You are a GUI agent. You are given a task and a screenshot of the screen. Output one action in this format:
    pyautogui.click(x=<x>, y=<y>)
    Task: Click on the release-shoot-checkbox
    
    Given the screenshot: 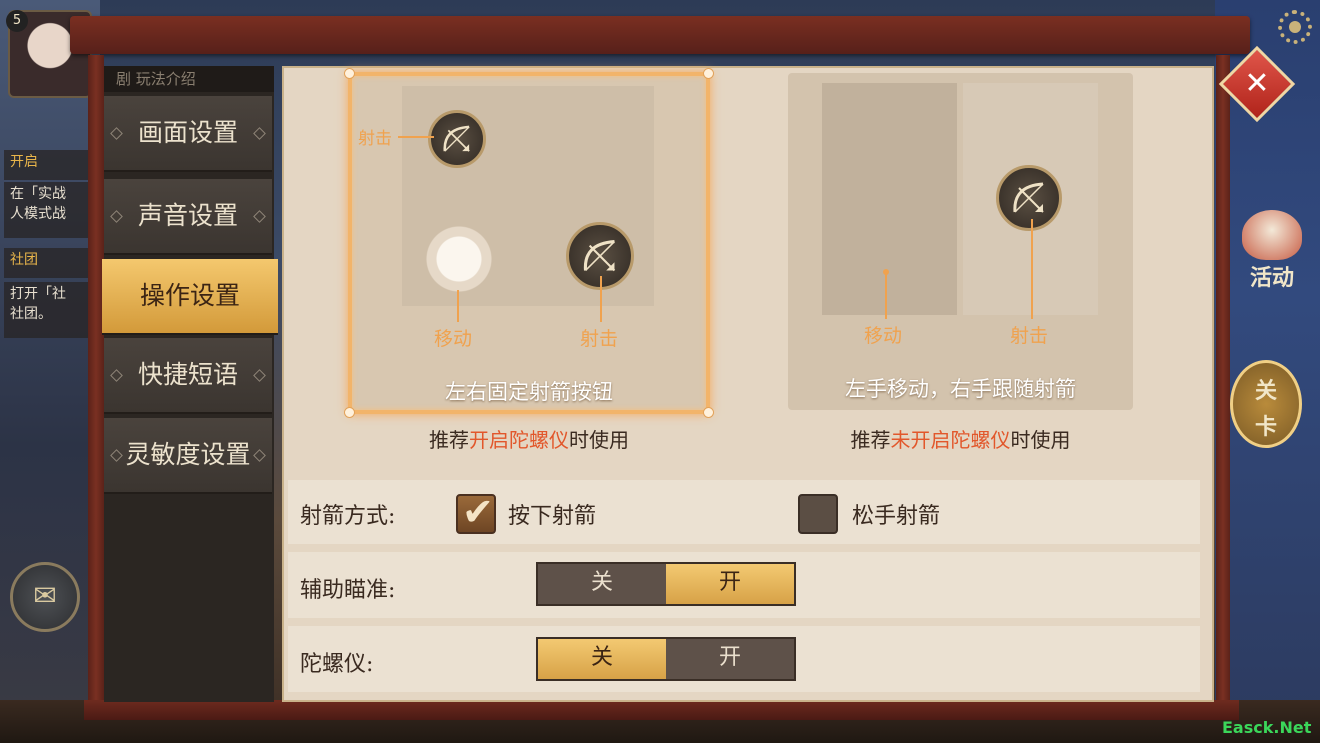 What is the action you would take?
    pyautogui.click(x=818, y=514)
    